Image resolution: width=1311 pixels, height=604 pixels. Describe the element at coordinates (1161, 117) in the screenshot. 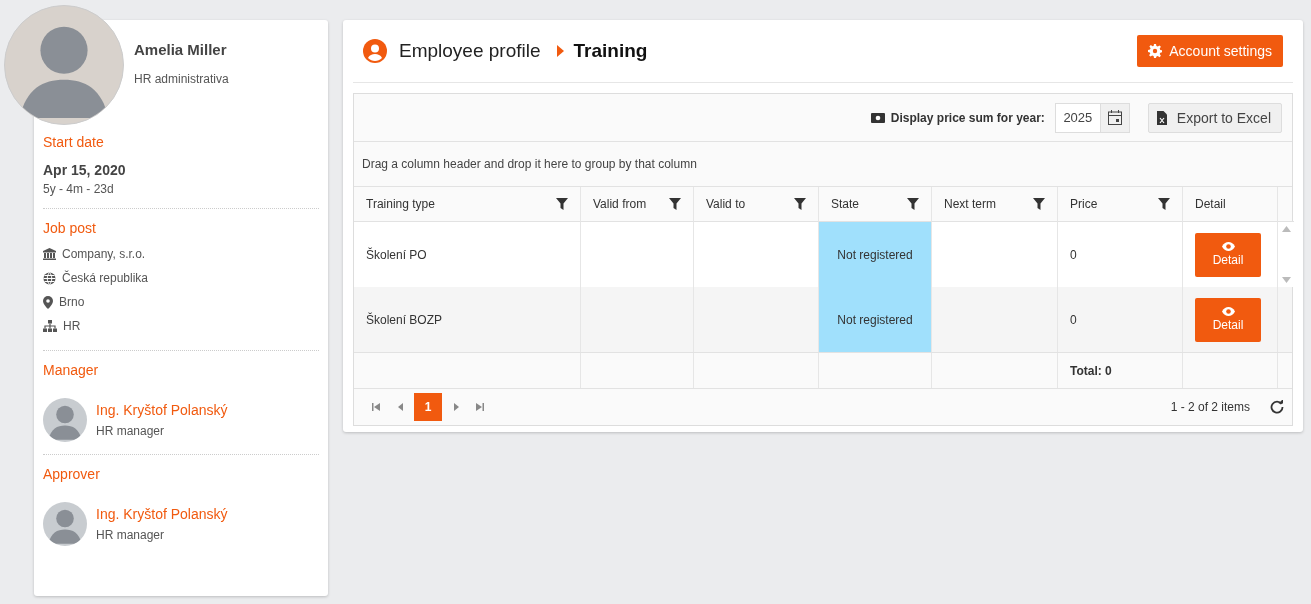

I see `excel-file-icon` at that location.